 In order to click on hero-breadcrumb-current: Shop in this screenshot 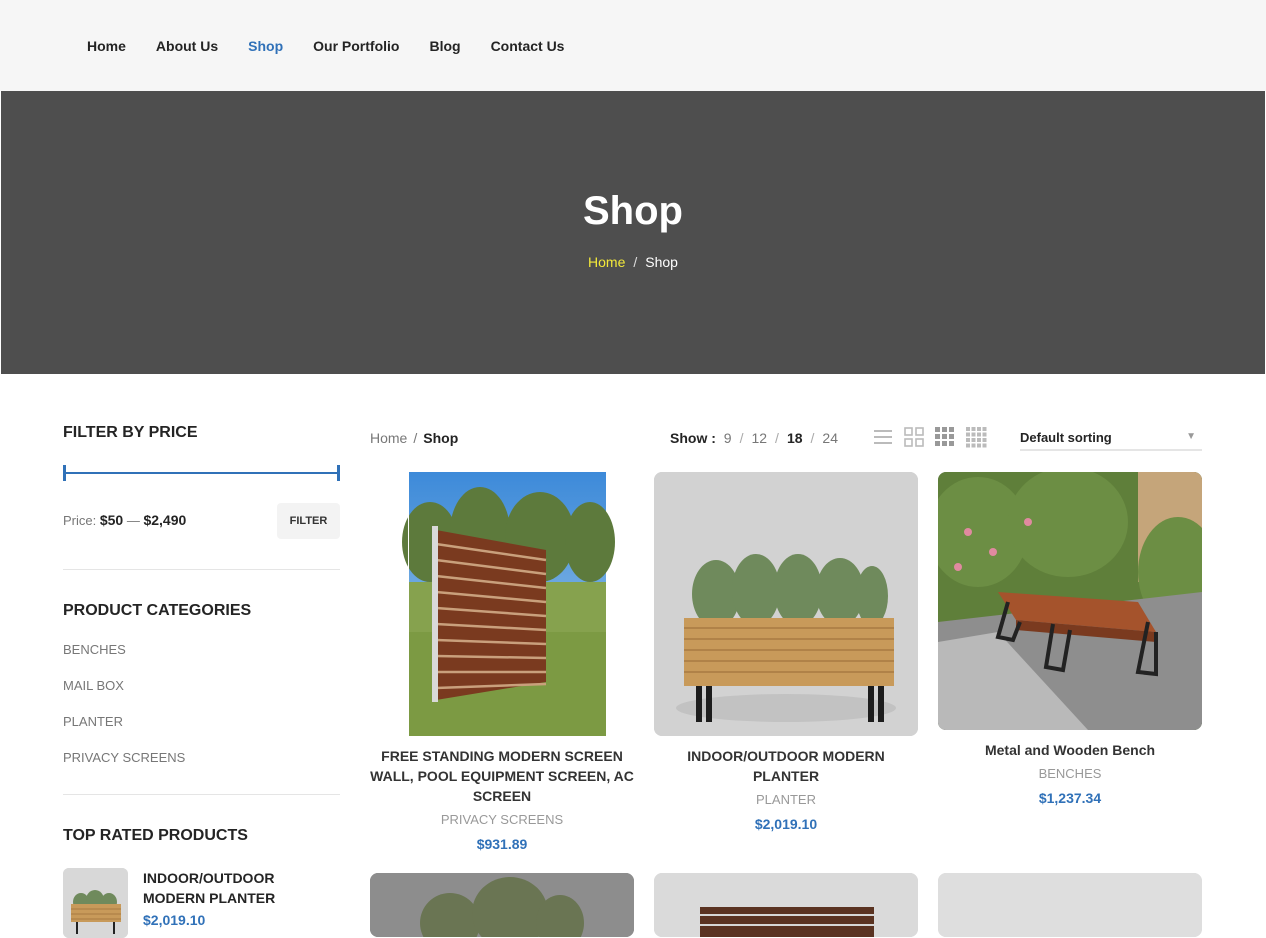, I will do `click(661, 262)`.